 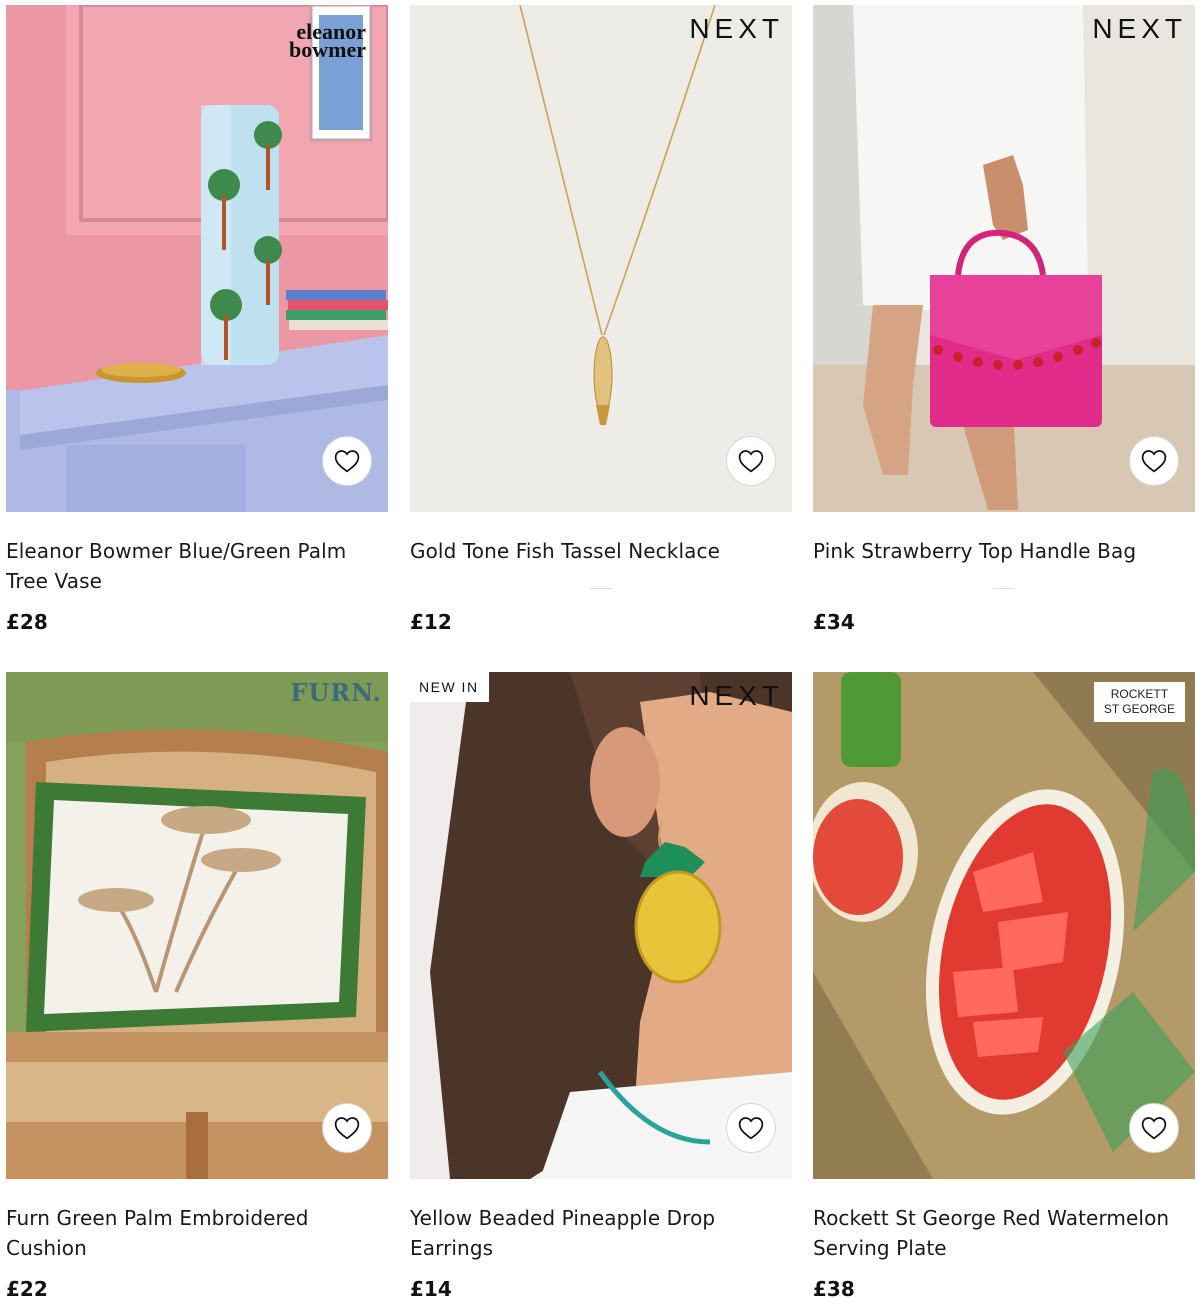 What do you see at coordinates (197, 566) in the screenshot?
I see `product-title: Eleanor Bowmer Blue/Green Palm Tree Vase` at bounding box center [197, 566].